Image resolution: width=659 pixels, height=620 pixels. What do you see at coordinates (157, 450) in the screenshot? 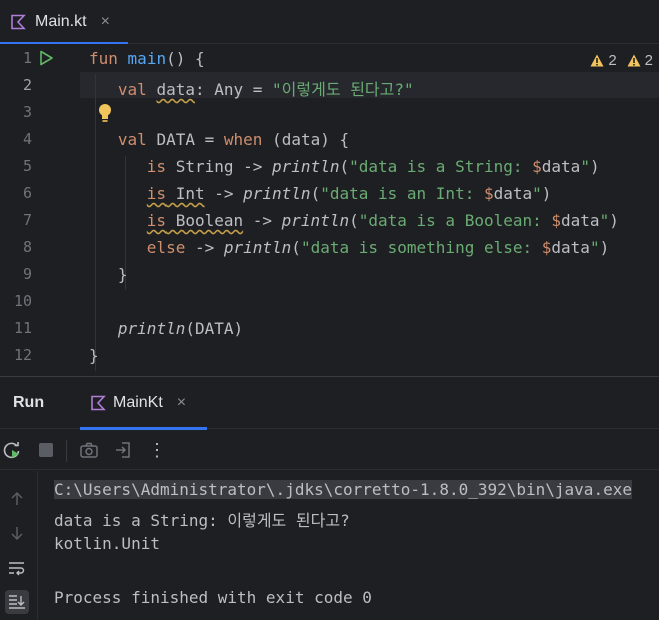
I see `more-options-icon: ⋮` at bounding box center [157, 450].